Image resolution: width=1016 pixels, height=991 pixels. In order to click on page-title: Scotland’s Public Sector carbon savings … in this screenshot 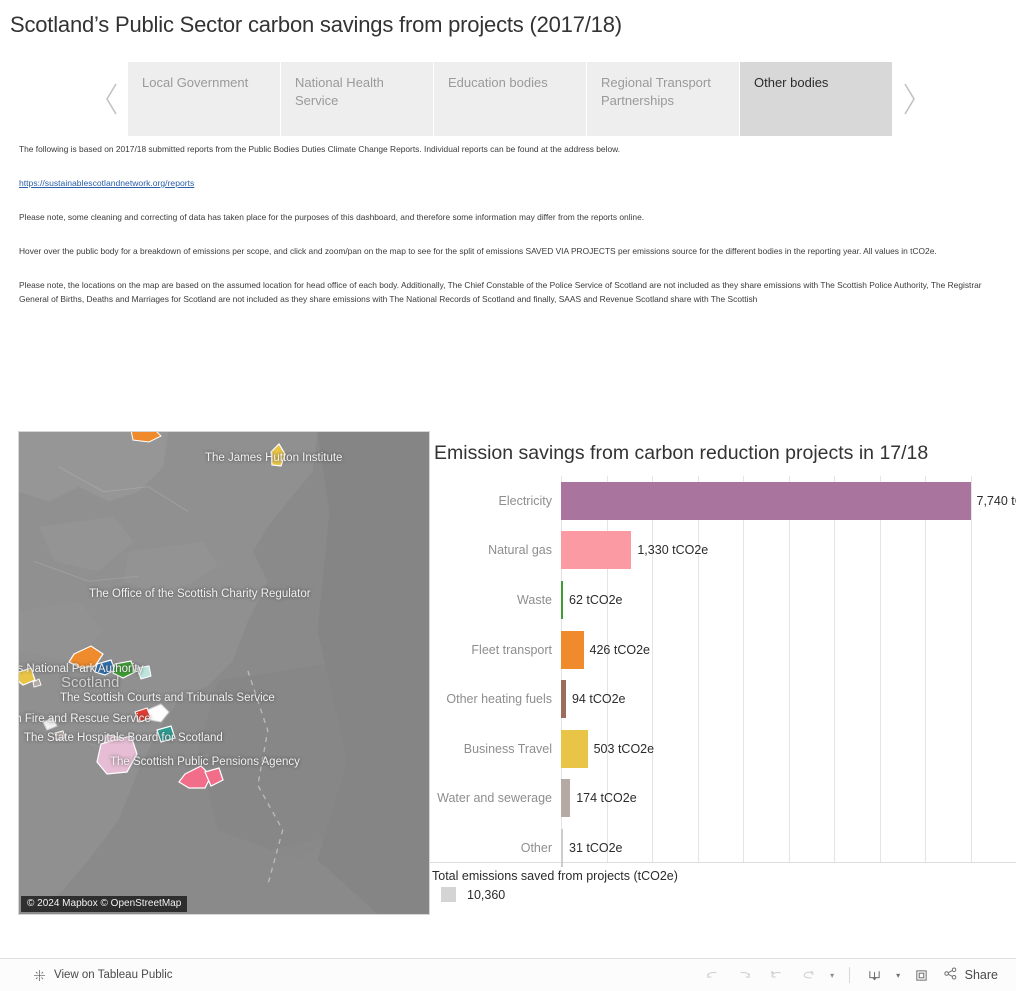, I will do `click(316, 24)`.